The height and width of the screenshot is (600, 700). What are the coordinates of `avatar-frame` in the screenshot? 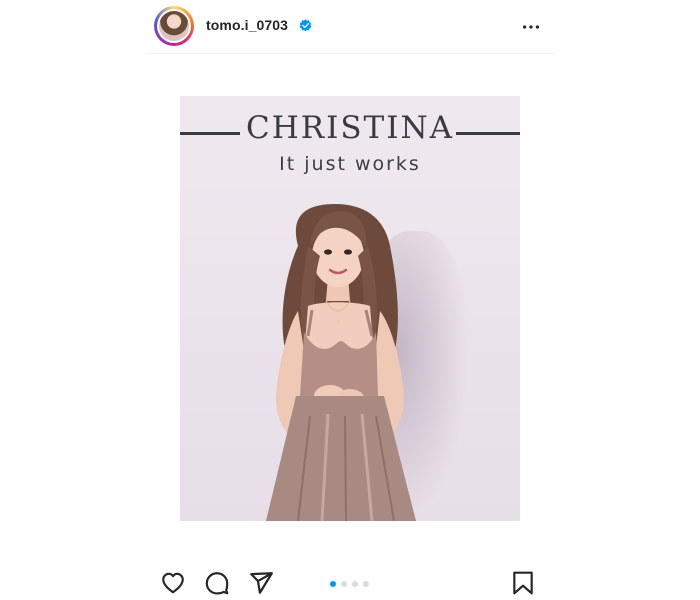 It's located at (174, 26).